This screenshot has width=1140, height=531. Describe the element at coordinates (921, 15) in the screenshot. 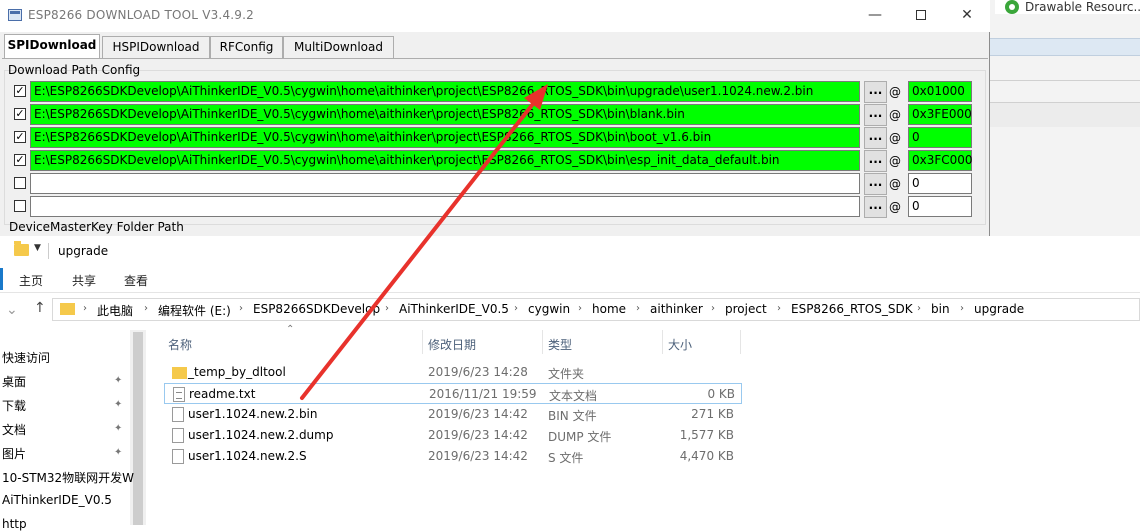

I see `maximize-button` at that location.